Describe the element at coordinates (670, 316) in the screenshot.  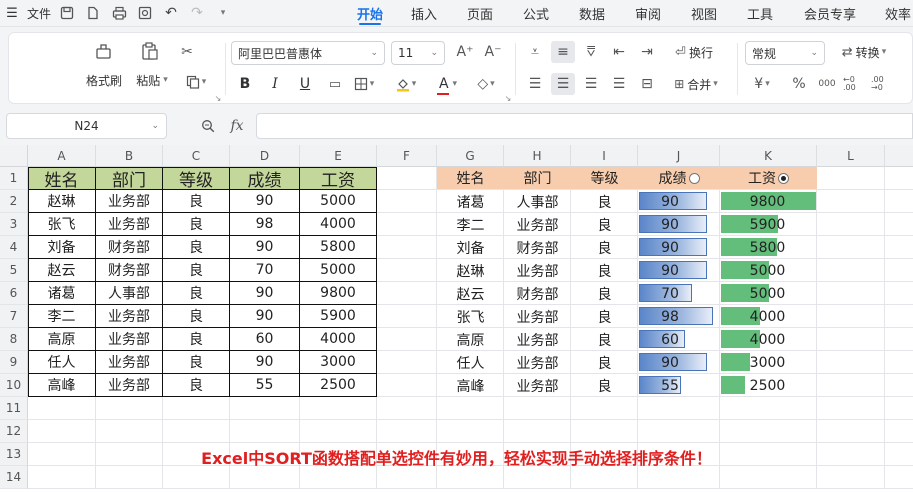
I see `score-cell: 98` at that location.